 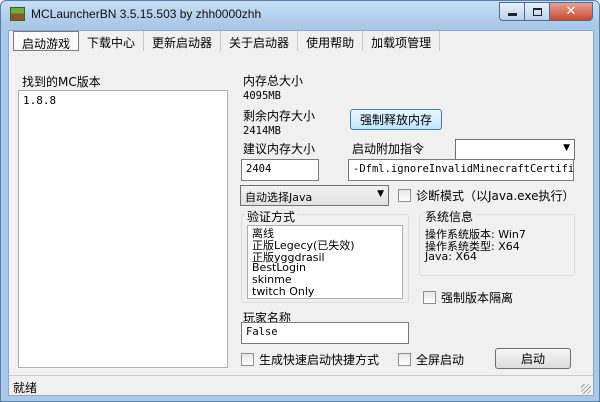 I want to click on fullscreen-checkbox: 全屏启动, so click(x=431, y=359).